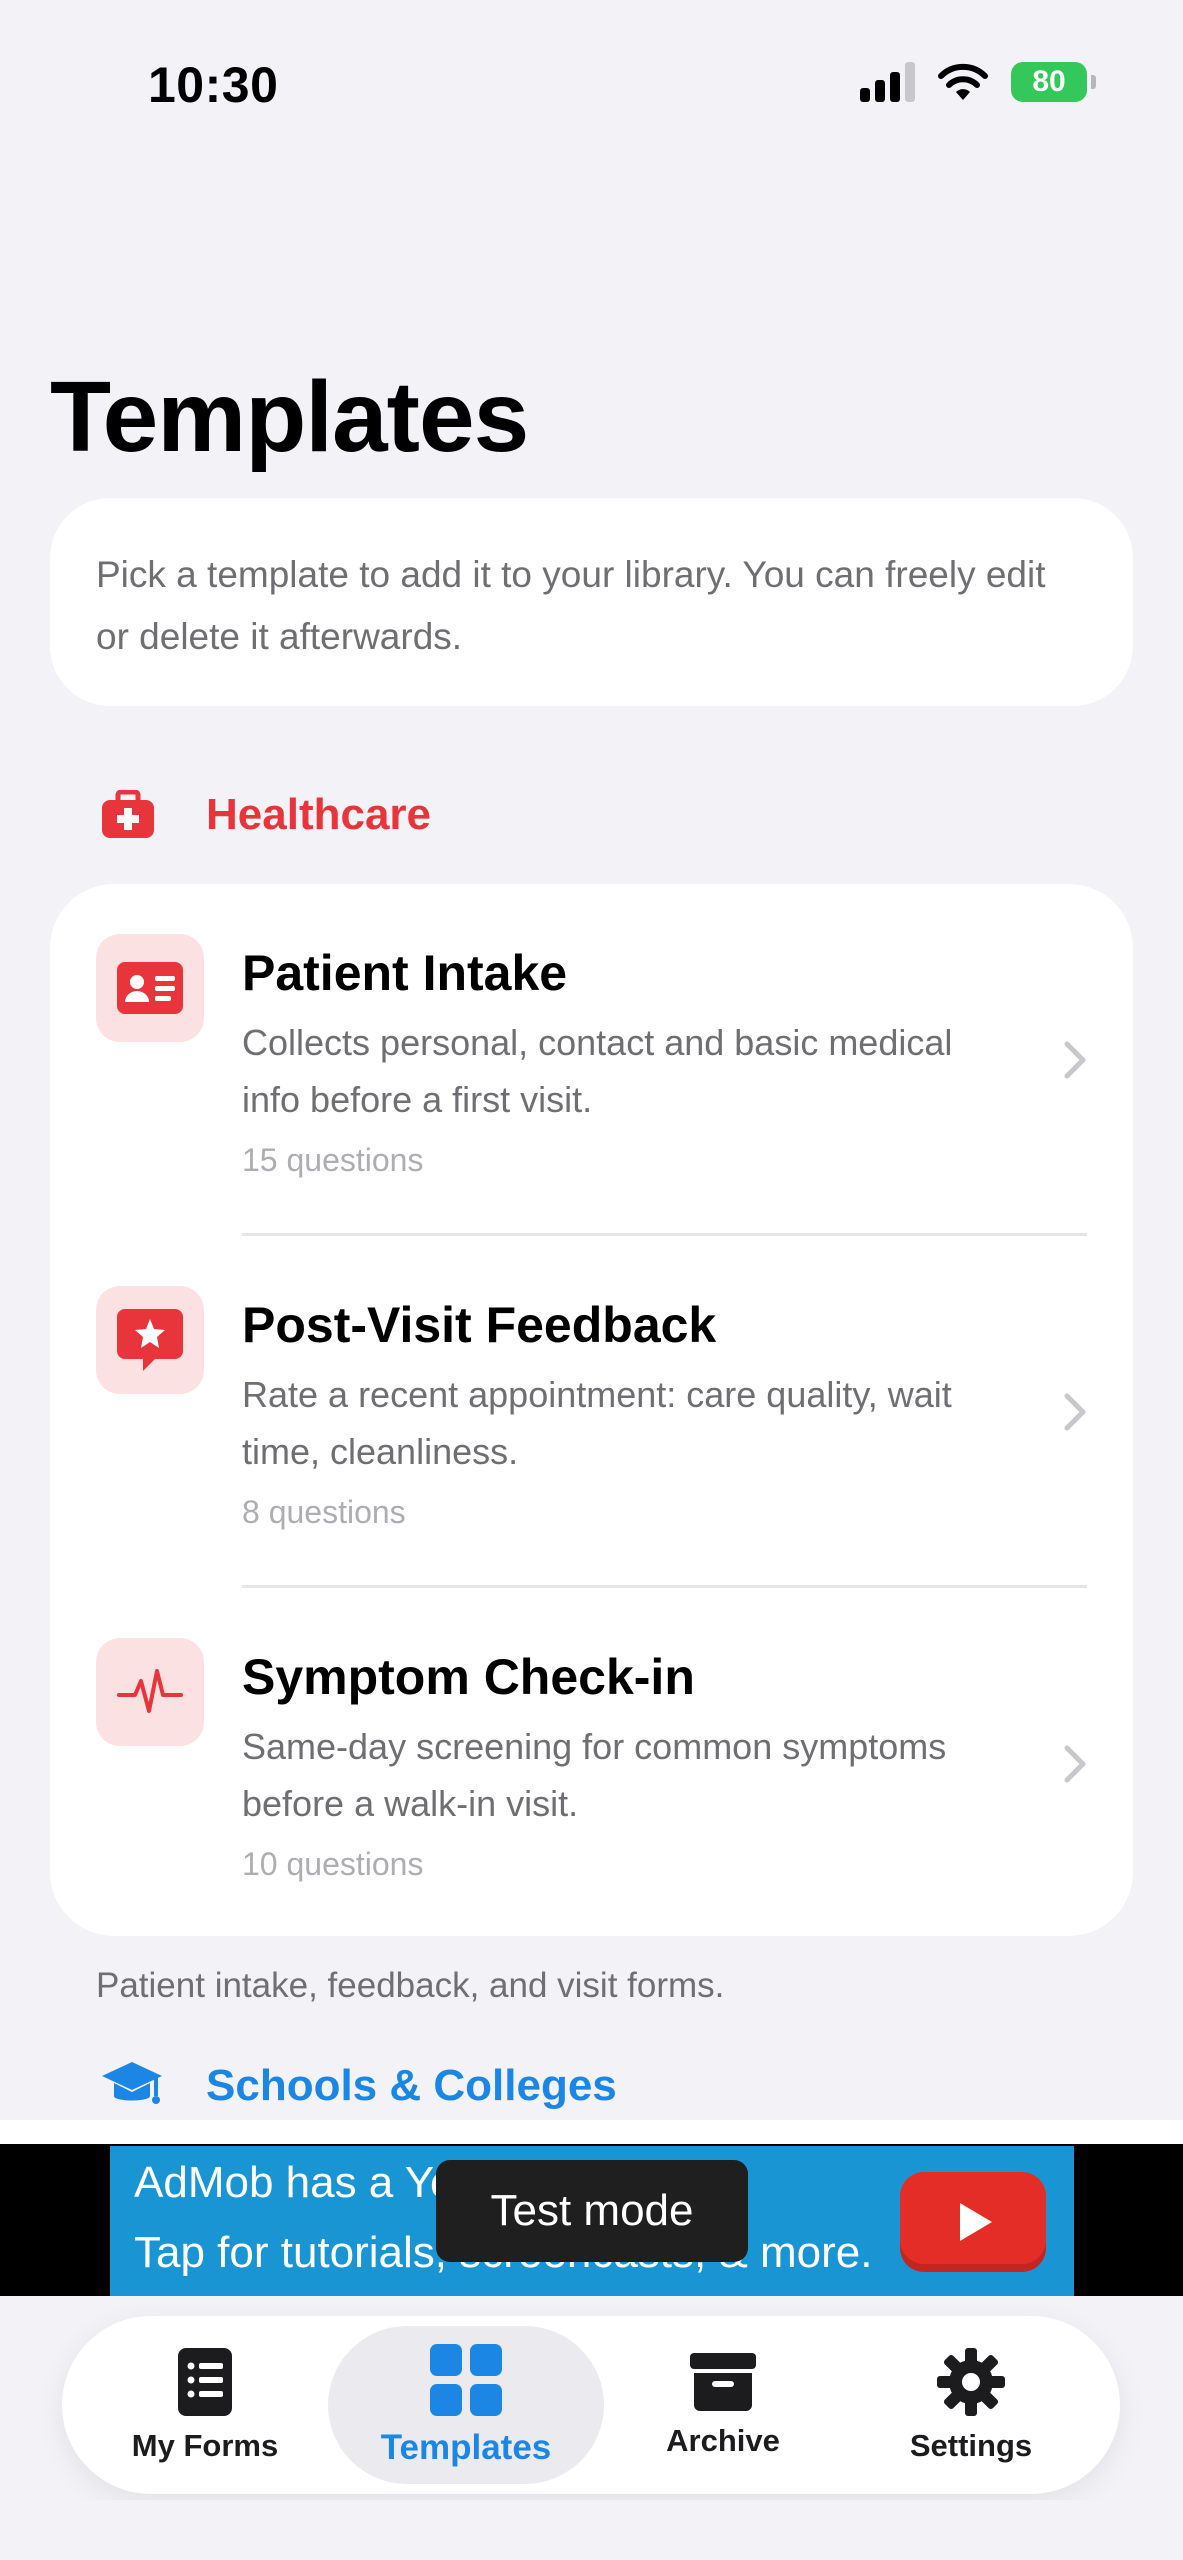 The height and width of the screenshot is (2560, 1183). Describe the element at coordinates (411, 2085) in the screenshot. I see `section-title-schools: Schools & Colleges` at that location.